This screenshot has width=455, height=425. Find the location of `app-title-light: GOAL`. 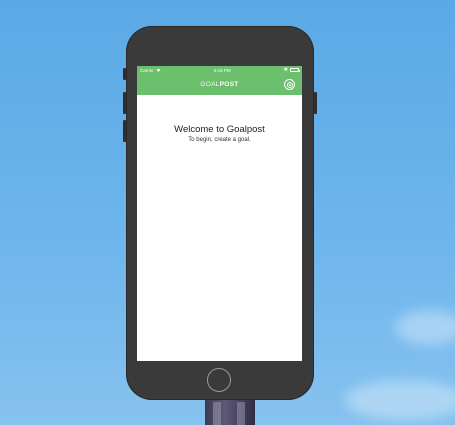

app-title-light: GOAL is located at coordinates (210, 84).